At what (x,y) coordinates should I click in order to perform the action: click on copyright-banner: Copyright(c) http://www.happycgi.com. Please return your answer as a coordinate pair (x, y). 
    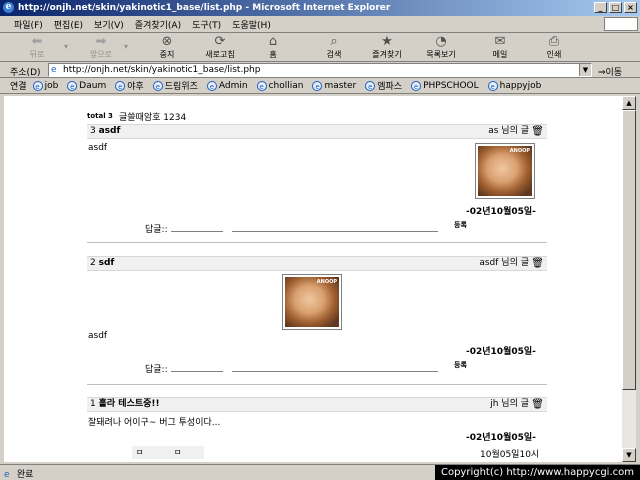
    Looking at the image, I should click on (537, 472).